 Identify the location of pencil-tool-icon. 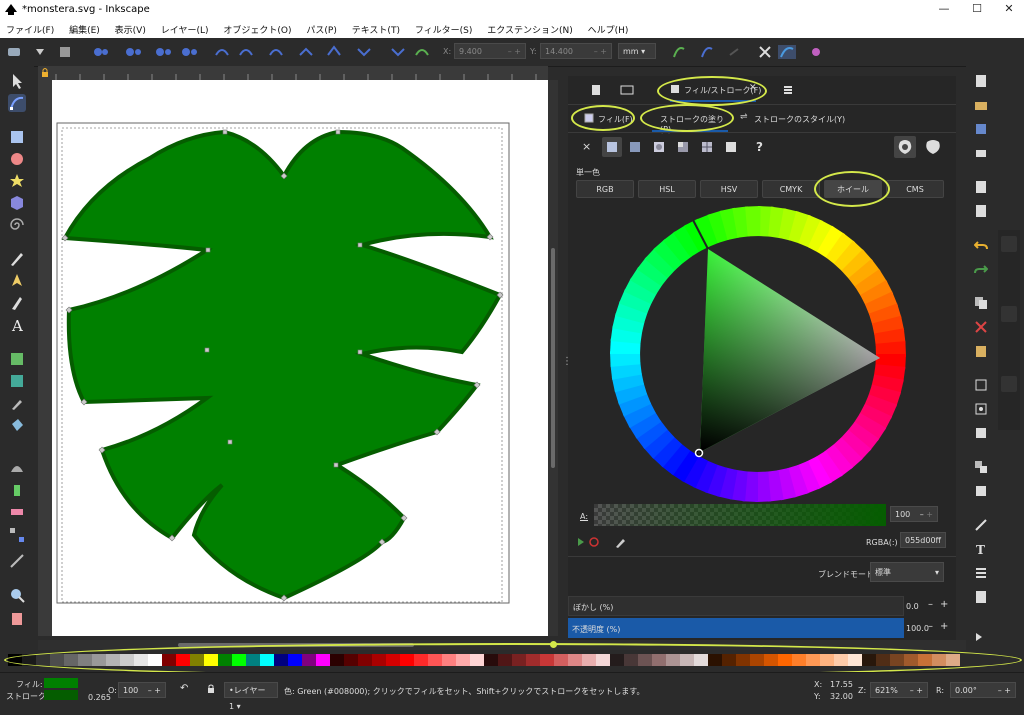
(17, 259).